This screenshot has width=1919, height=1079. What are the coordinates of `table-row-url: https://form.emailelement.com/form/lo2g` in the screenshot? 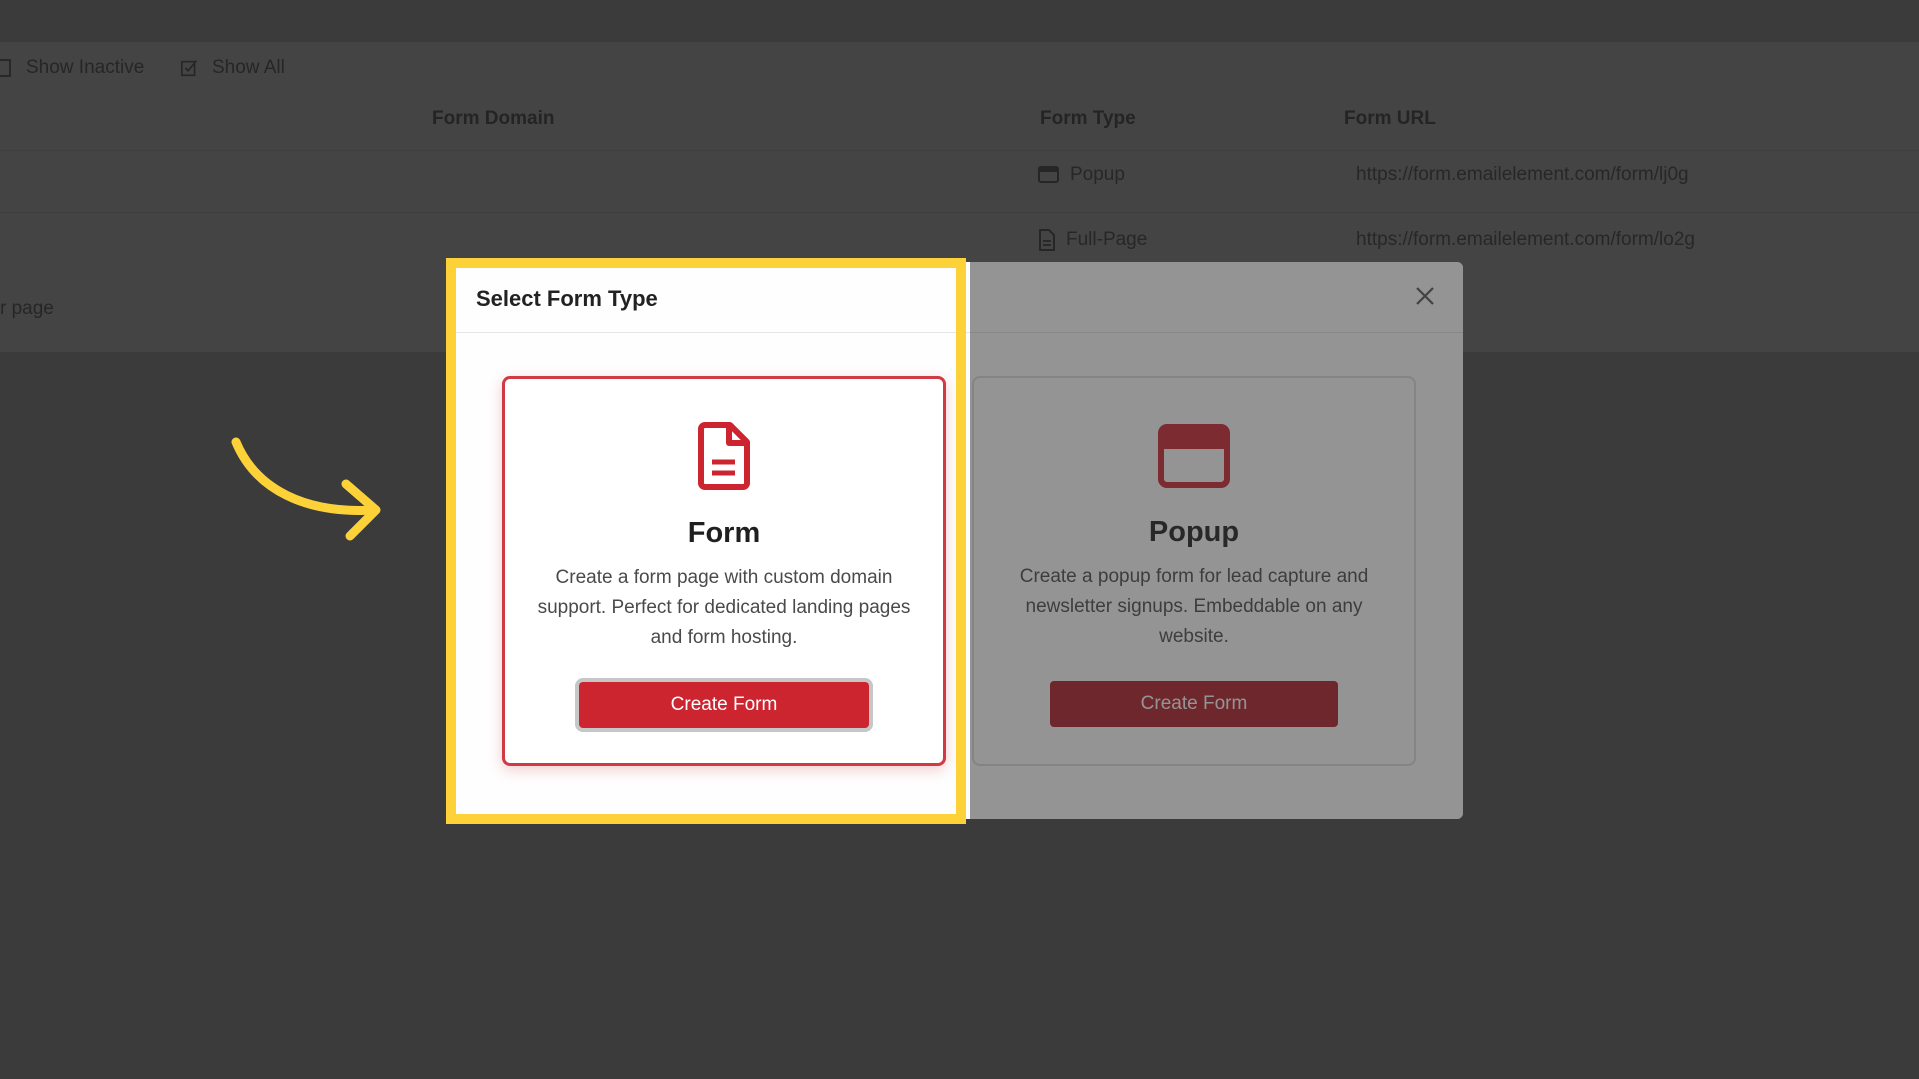 It's located at (1525, 240).